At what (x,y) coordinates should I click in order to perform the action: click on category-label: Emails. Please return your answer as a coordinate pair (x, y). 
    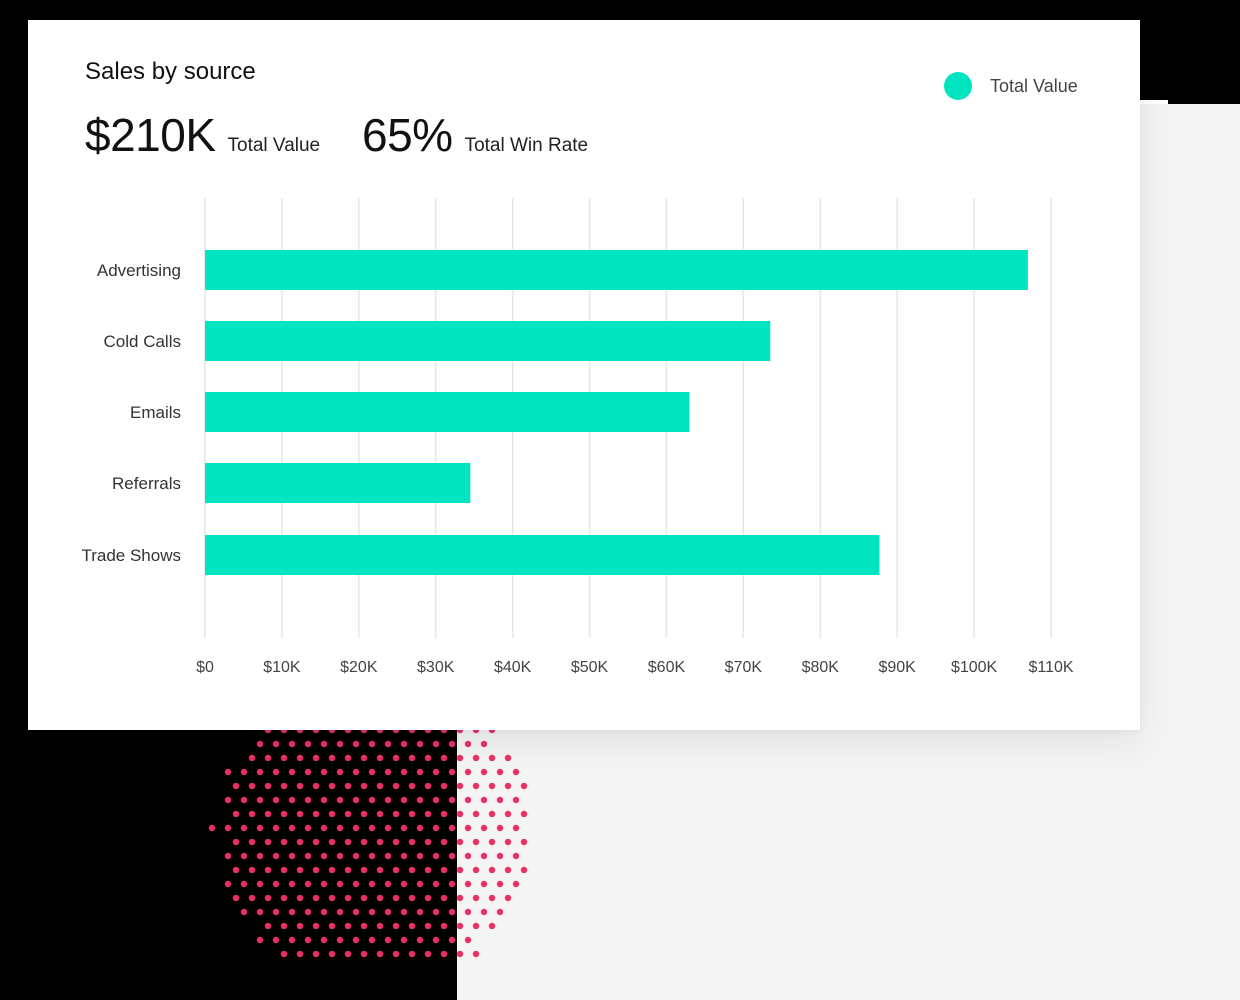
    Looking at the image, I should click on (155, 412).